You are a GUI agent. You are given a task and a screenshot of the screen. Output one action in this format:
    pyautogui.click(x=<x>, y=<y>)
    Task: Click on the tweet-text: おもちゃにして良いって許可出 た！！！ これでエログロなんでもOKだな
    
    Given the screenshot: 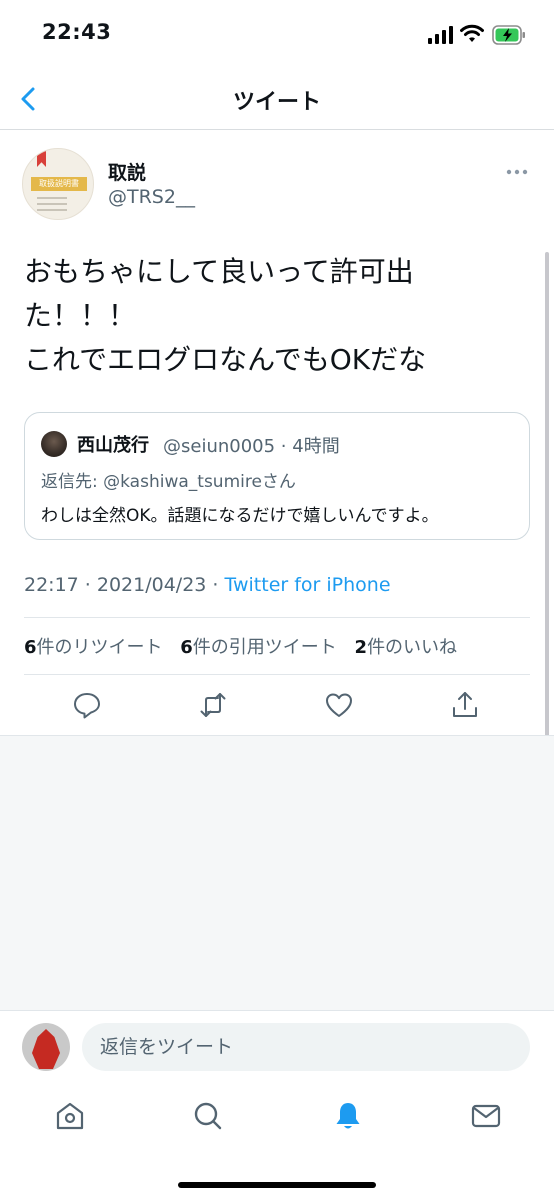 What is the action you would take?
    pyautogui.click(x=259, y=316)
    